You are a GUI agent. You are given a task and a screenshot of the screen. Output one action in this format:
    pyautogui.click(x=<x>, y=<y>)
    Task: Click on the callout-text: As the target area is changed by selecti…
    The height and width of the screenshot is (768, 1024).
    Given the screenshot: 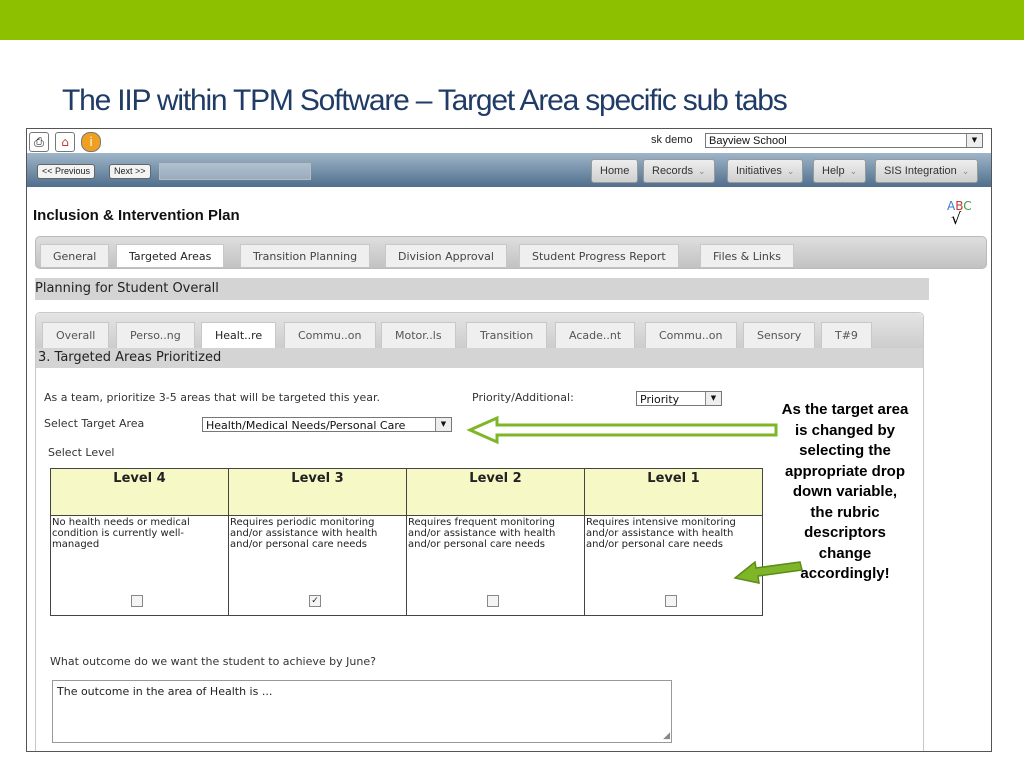 What is the action you would take?
    pyautogui.click(x=845, y=491)
    